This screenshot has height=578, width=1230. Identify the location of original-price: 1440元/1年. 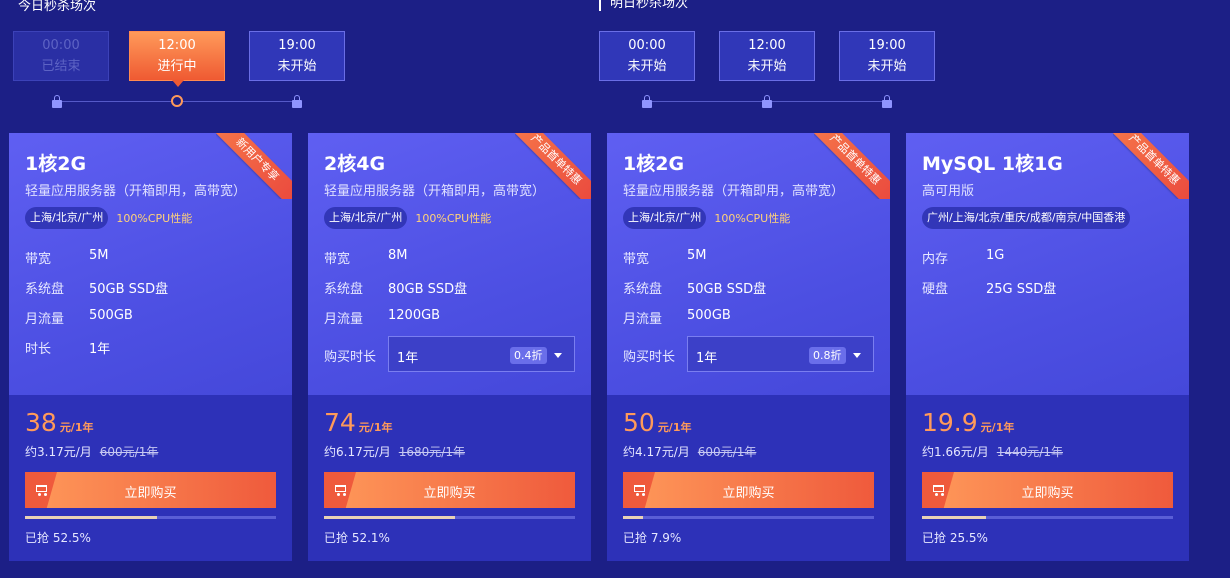
(1029, 452).